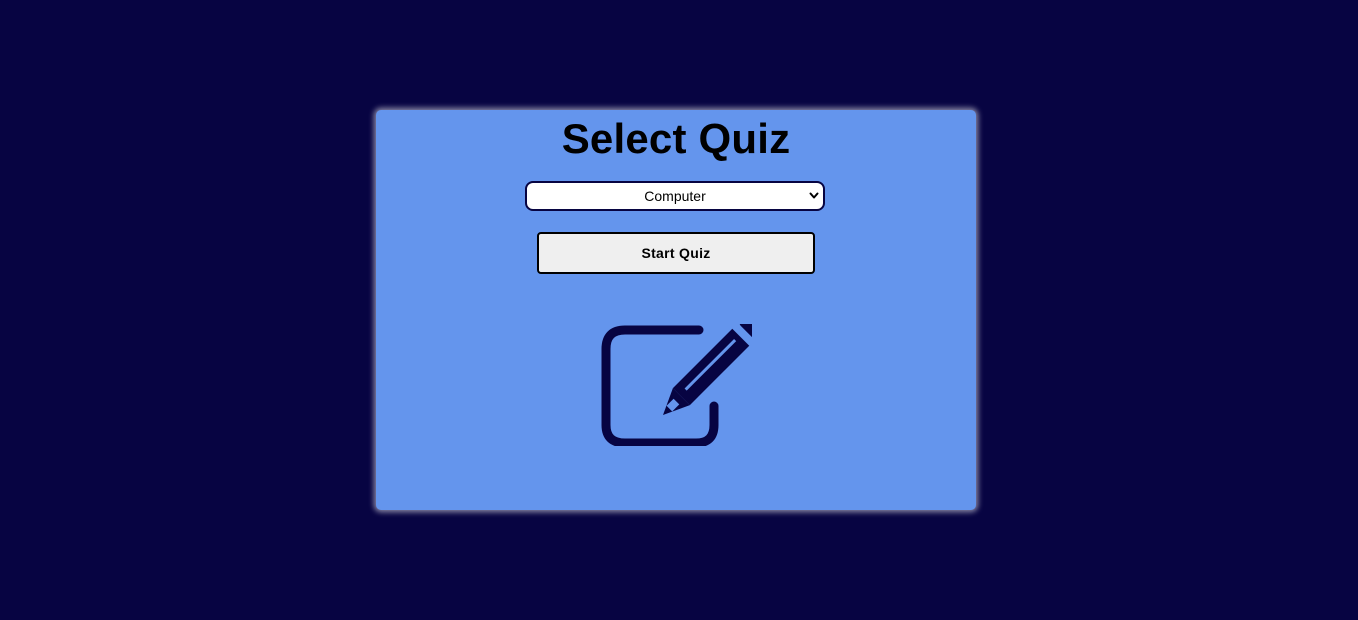  I want to click on quiz-select: Computer, so click(675, 196).